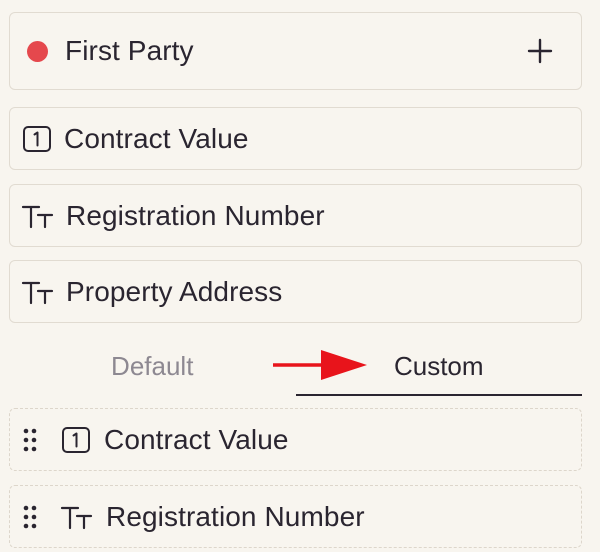  I want to click on party-color-dot, so click(37, 51).